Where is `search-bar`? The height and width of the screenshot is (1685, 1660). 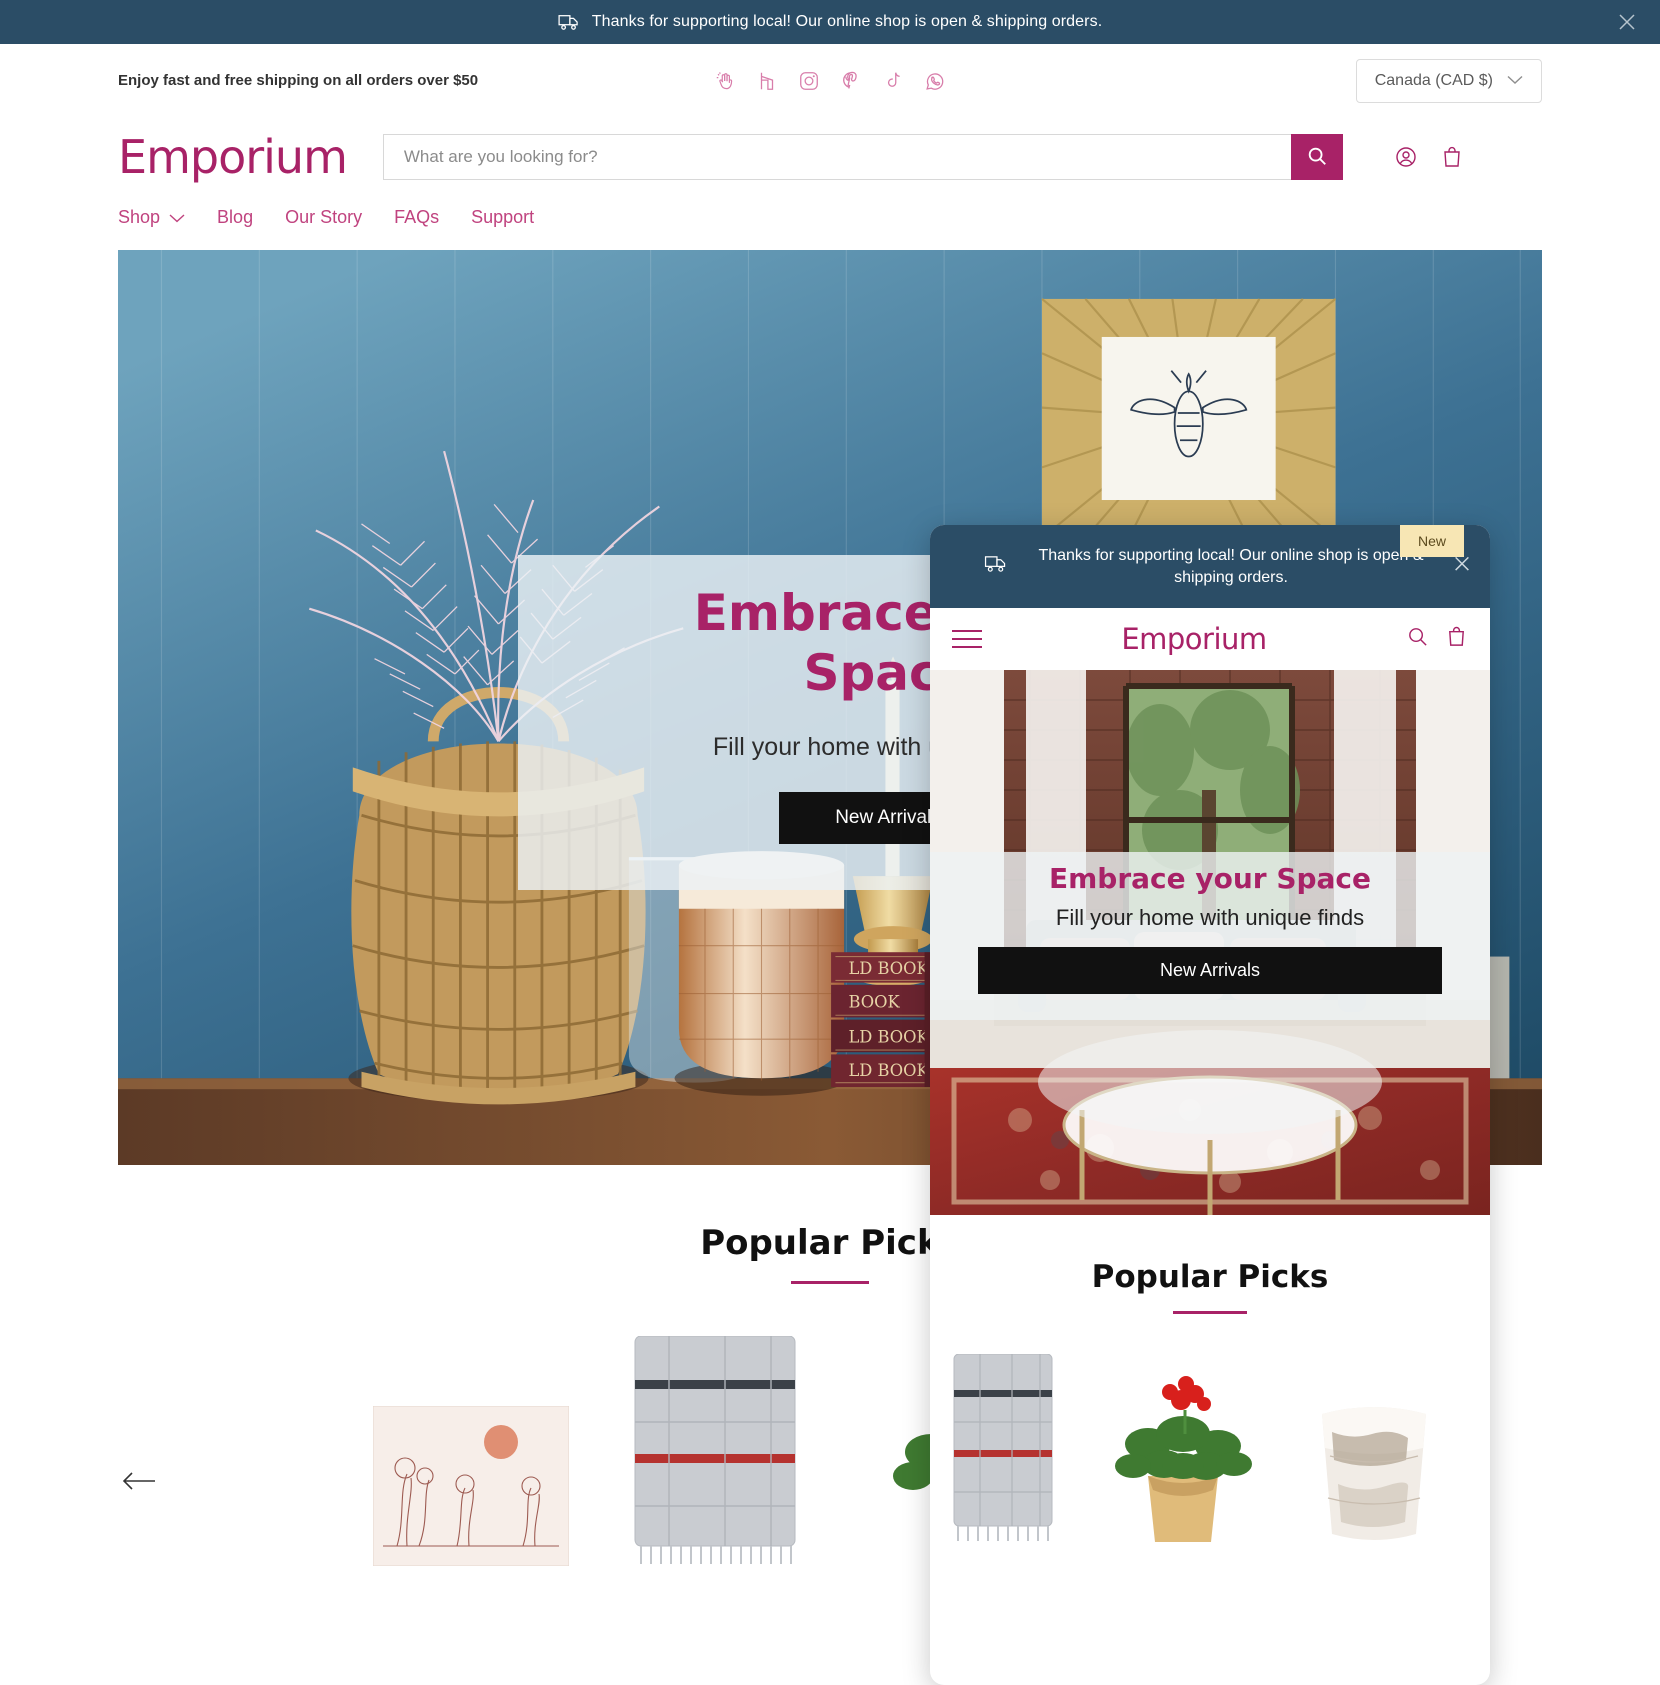 search-bar is located at coordinates (862, 157).